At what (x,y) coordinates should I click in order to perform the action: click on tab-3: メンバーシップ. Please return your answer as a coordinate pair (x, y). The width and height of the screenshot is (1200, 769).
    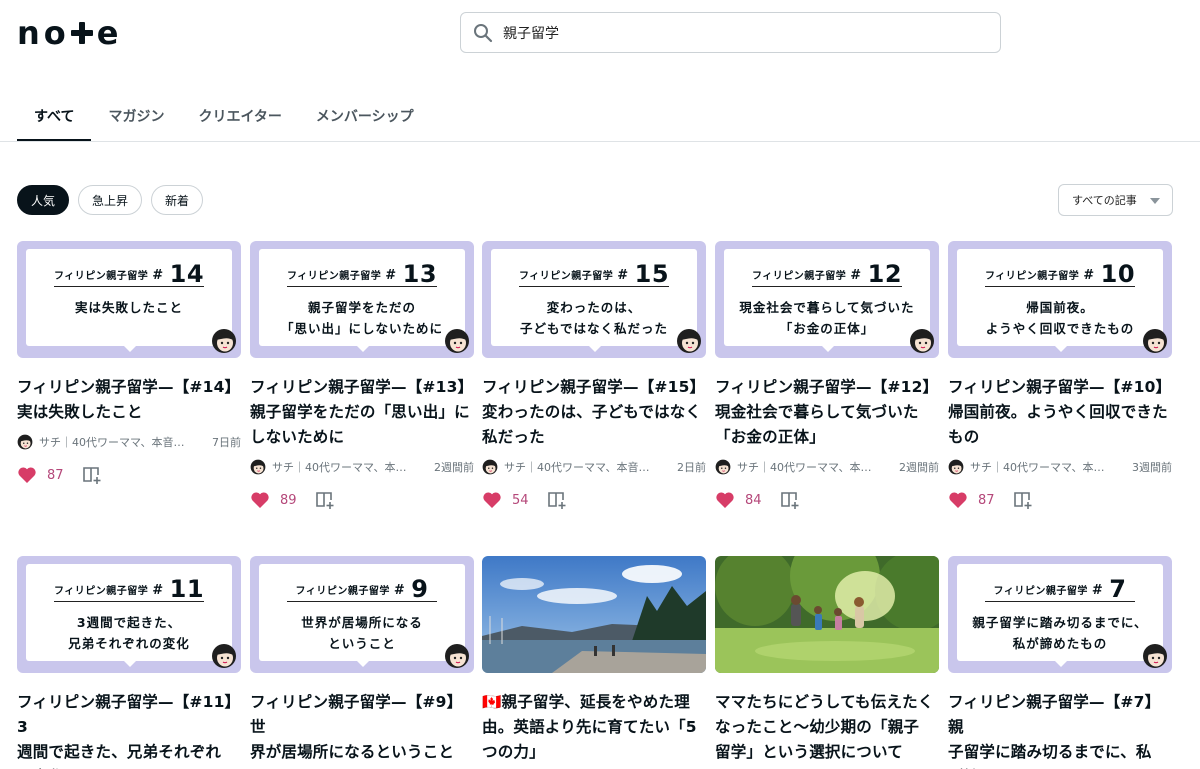
    Looking at the image, I should click on (365, 119).